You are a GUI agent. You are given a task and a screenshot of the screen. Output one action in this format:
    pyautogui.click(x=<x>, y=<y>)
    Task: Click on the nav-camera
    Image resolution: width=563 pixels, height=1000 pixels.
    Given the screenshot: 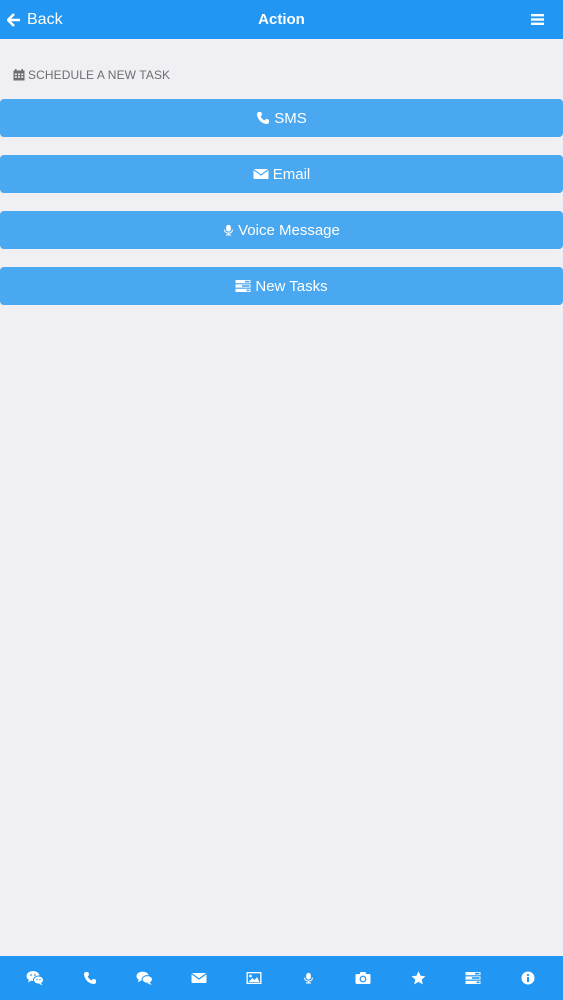 What is the action you would take?
    pyautogui.click(x=363, y=978)
    